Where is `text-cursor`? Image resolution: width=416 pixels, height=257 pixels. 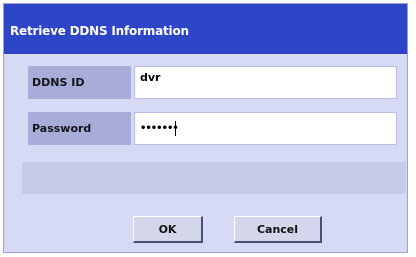 text-cursor is located at coordinates (175, 128).